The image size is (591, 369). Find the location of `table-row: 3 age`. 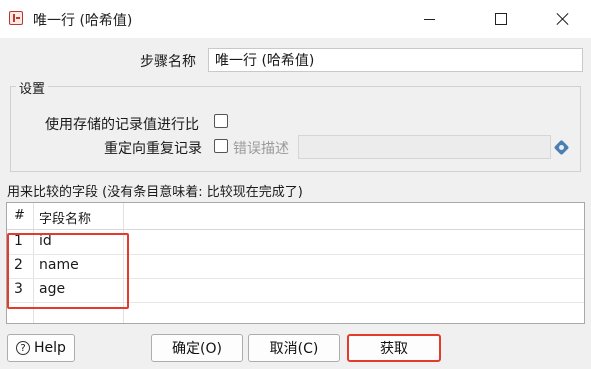

table-row: 3 age is located at coordinates (295, 290).